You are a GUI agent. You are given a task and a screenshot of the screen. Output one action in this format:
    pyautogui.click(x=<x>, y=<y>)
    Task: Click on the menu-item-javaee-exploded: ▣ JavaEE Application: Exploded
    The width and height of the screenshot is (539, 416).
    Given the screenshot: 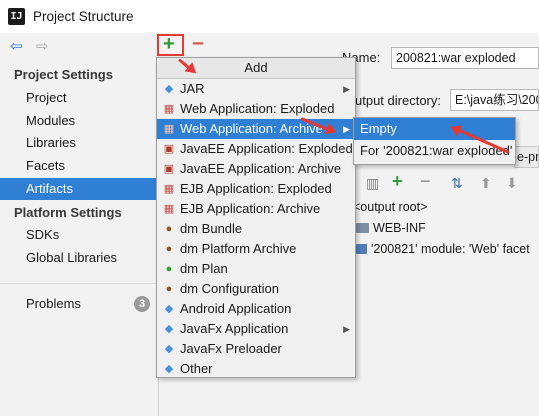 What is the action you would take?
    pyautogui.click(x=256, y=149)
    